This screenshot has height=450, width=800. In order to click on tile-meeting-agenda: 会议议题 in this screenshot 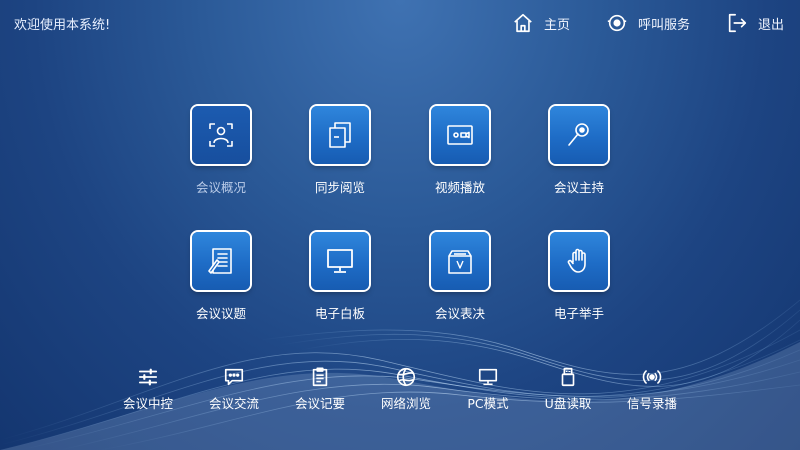, I will do `click(221, 277)`.